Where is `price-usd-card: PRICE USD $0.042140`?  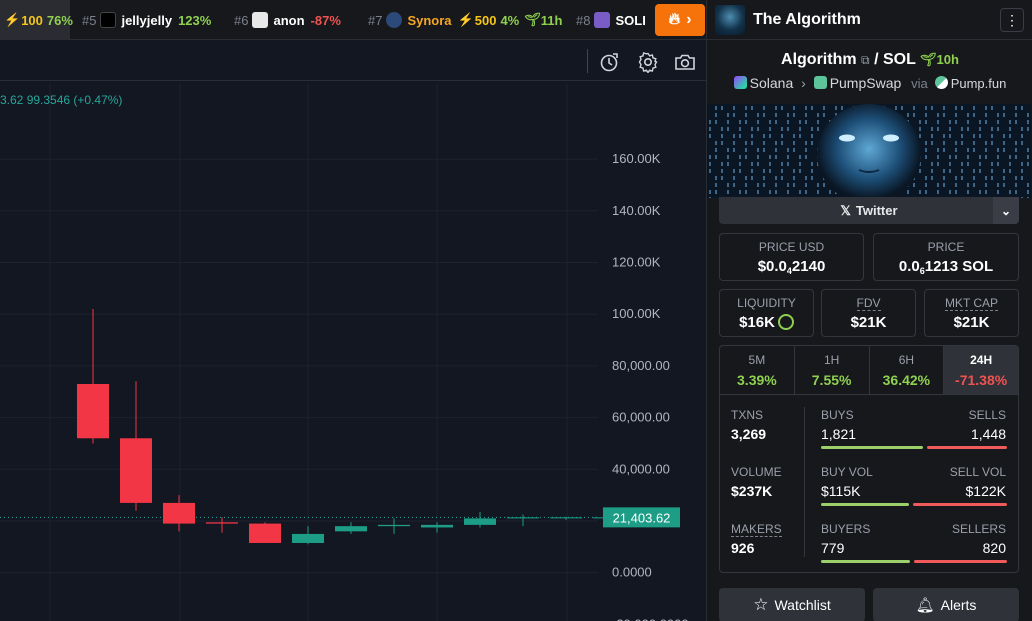
price-usd-card: PRICE USD $0.042140 is located at coordinates (791, 257).